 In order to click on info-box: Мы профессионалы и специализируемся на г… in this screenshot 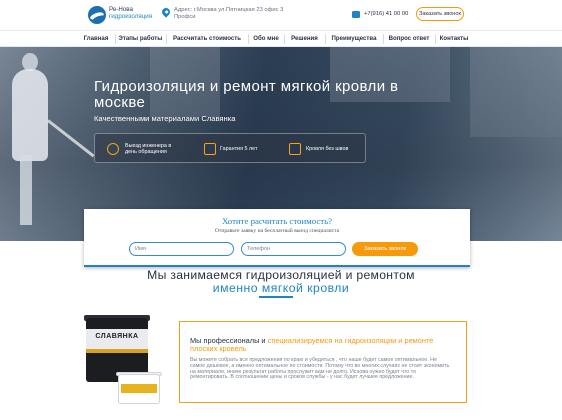, I will do `click(323, 362)`.